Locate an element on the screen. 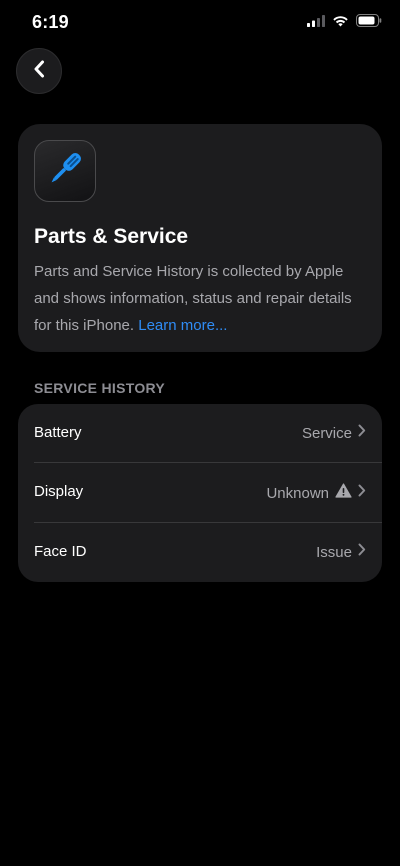 The height and width of the screenshot is (866, 400). service-row-face-id: Face ID Issue is located at coordinates (200, 552).